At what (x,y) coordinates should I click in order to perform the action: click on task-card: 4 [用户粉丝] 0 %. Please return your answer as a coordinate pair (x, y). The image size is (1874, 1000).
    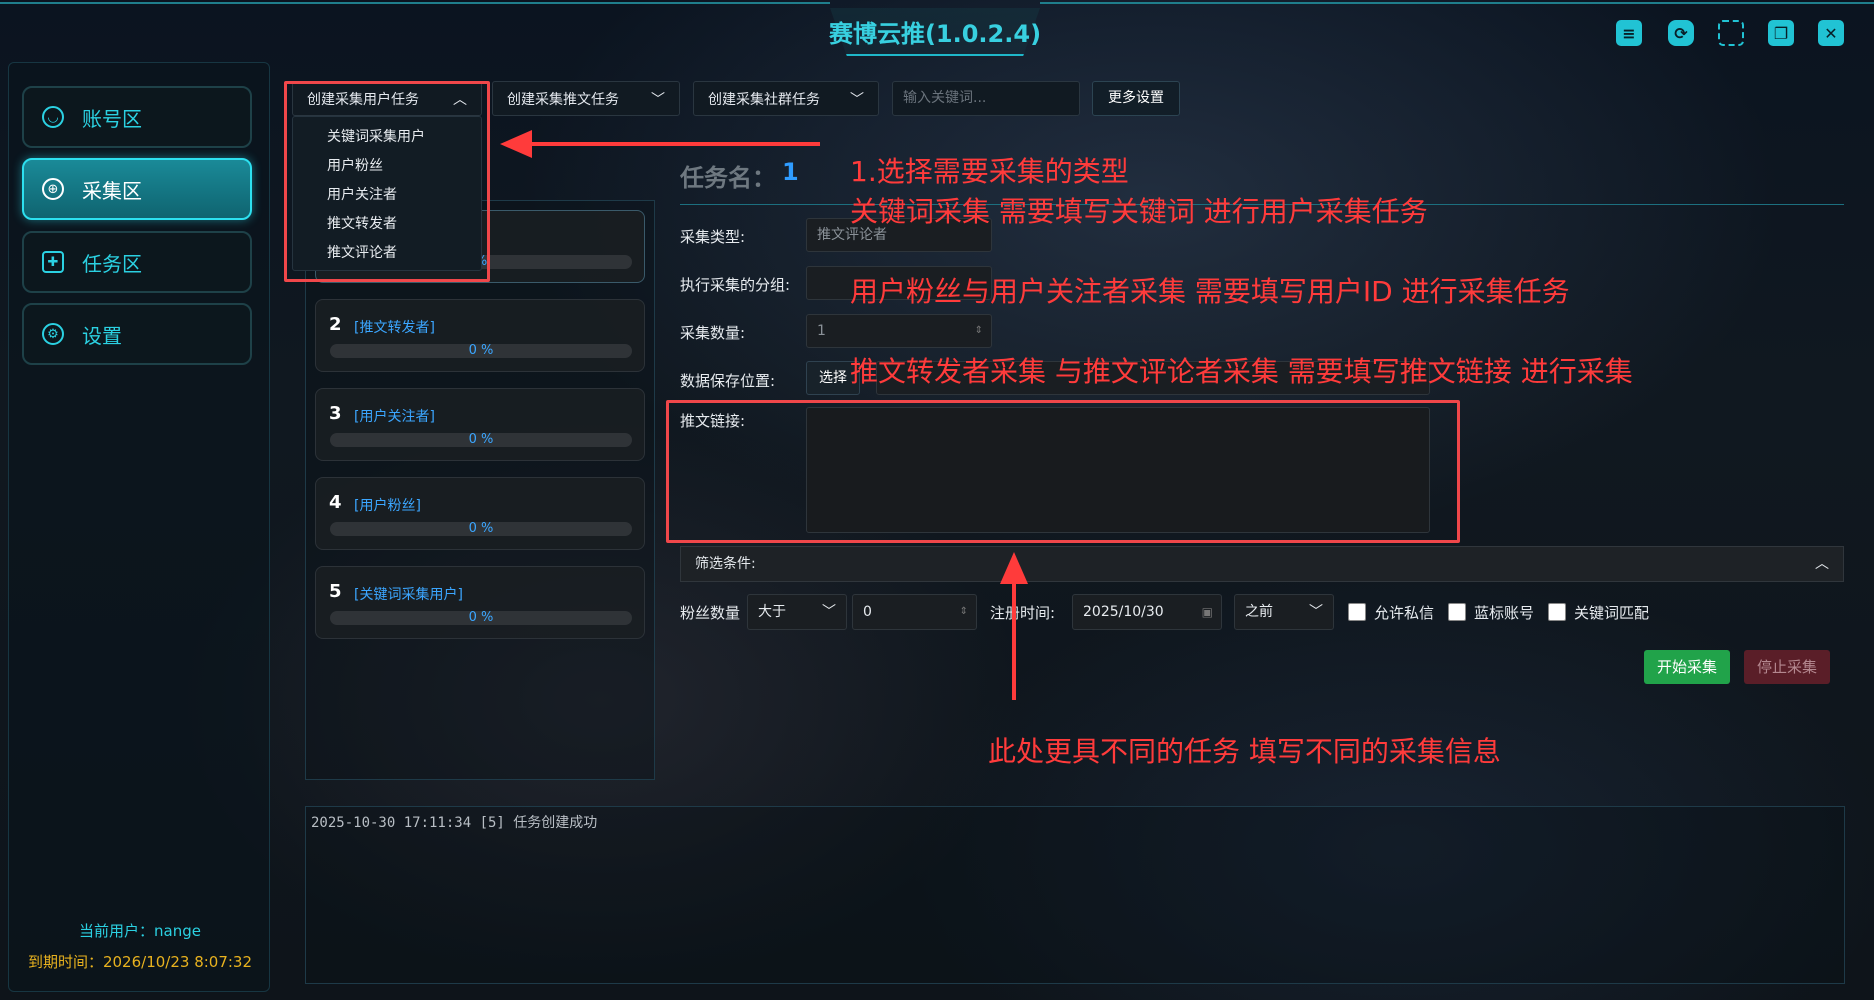
    Looking at the image, I should click on (480, 513).